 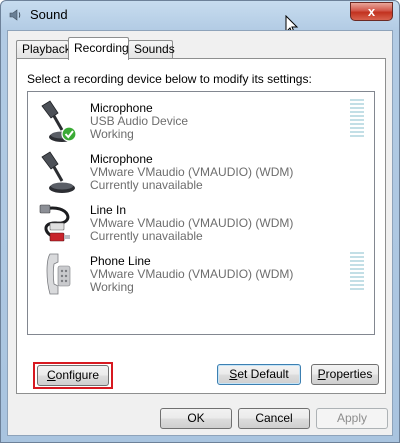 What do you see at coordinates (259, 374) in the screenshot?
I see `set-default-button: Set Default` at bounding box center [259, 374].